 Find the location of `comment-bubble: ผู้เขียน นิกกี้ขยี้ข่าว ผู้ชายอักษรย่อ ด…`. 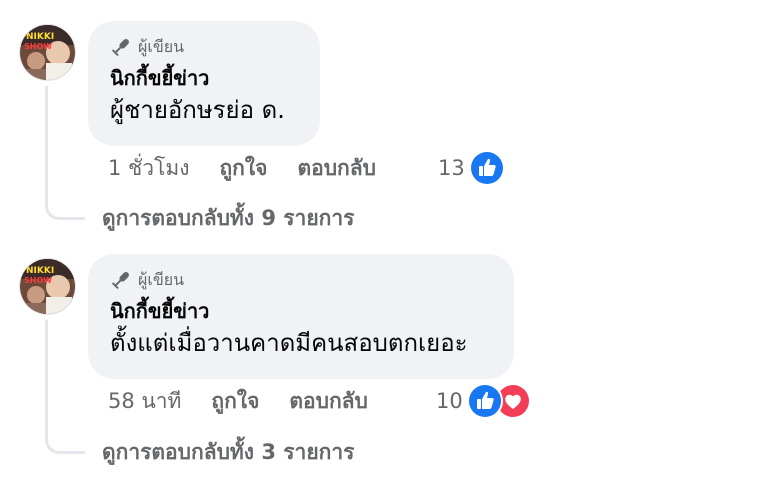

comment-bubble: ผู้เขียน นิกกี้ขยี้ข่าว ผู้ชายอักษรย่อ ด… is located at coordinates (204, 83).